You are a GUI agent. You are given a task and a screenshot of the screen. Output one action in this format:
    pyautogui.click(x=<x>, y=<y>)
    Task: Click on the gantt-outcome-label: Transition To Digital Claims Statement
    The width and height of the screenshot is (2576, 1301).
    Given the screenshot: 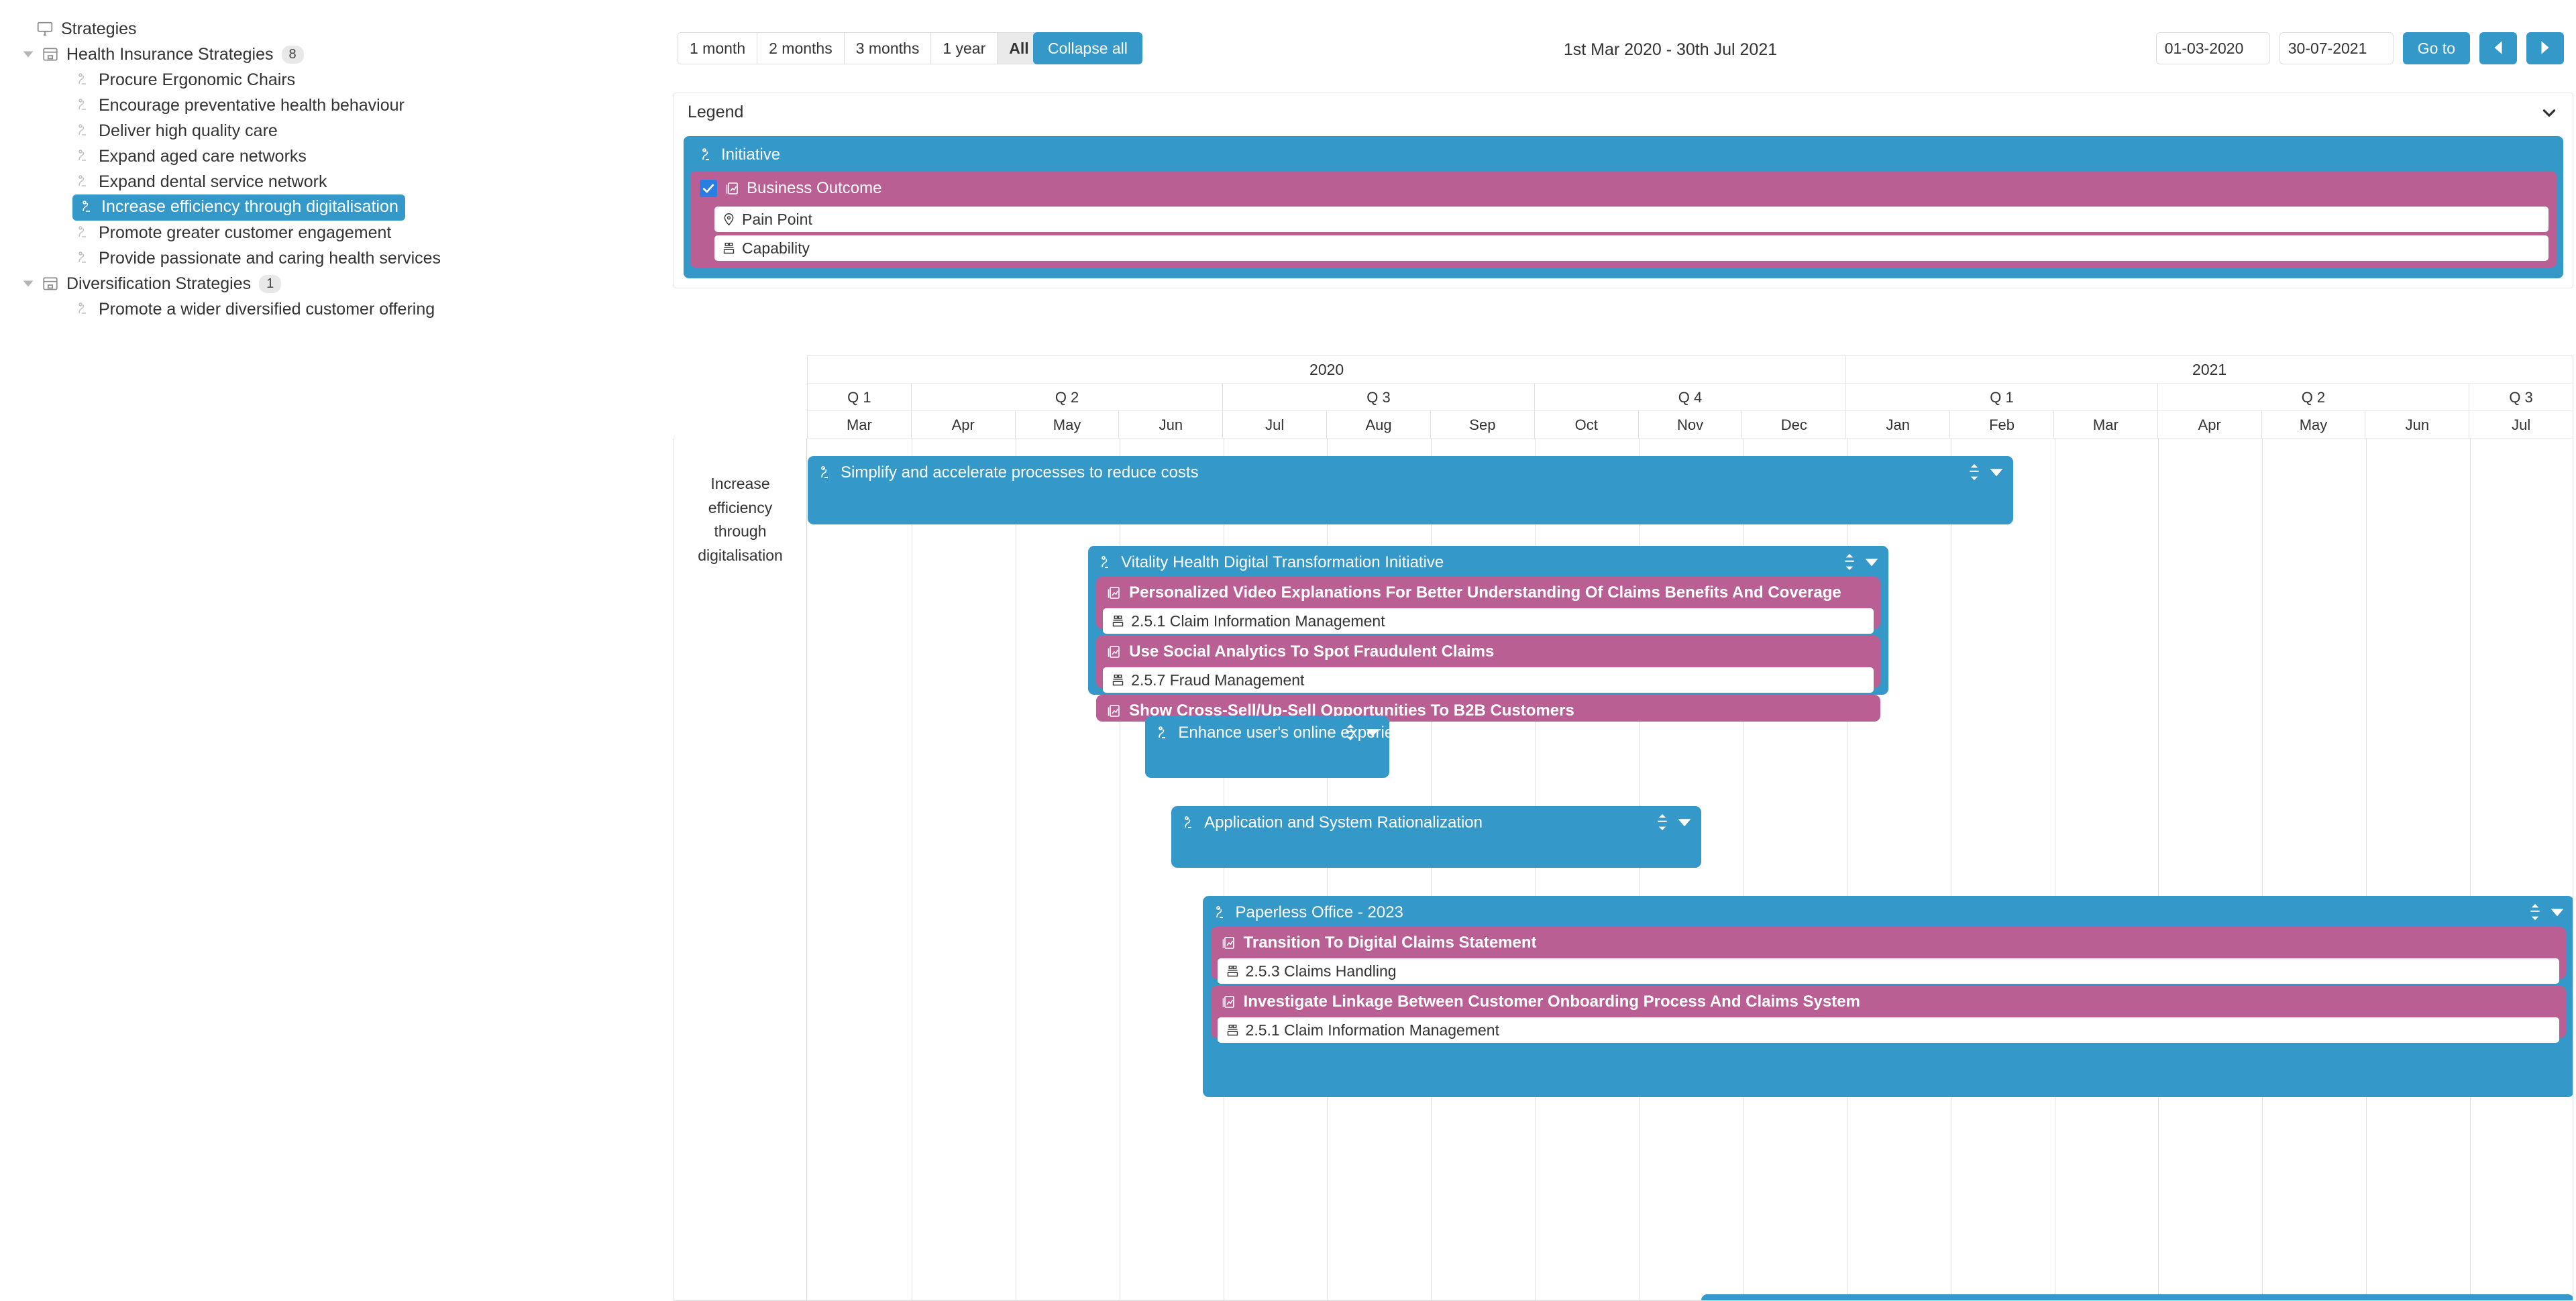 What is the action you would take?
    pyautogui.click(x=1390, y=943)
    